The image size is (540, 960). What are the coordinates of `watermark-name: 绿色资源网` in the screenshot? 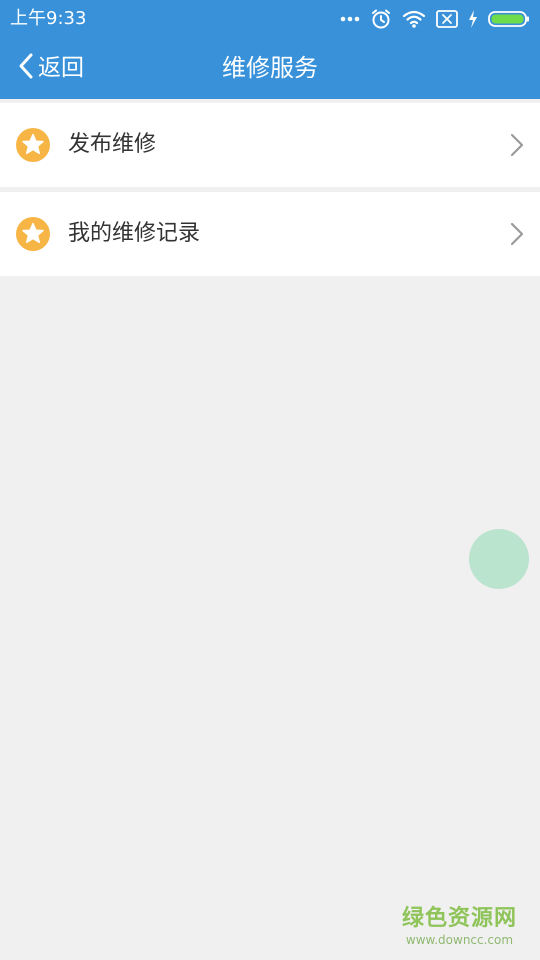 It's located at (459, 918).